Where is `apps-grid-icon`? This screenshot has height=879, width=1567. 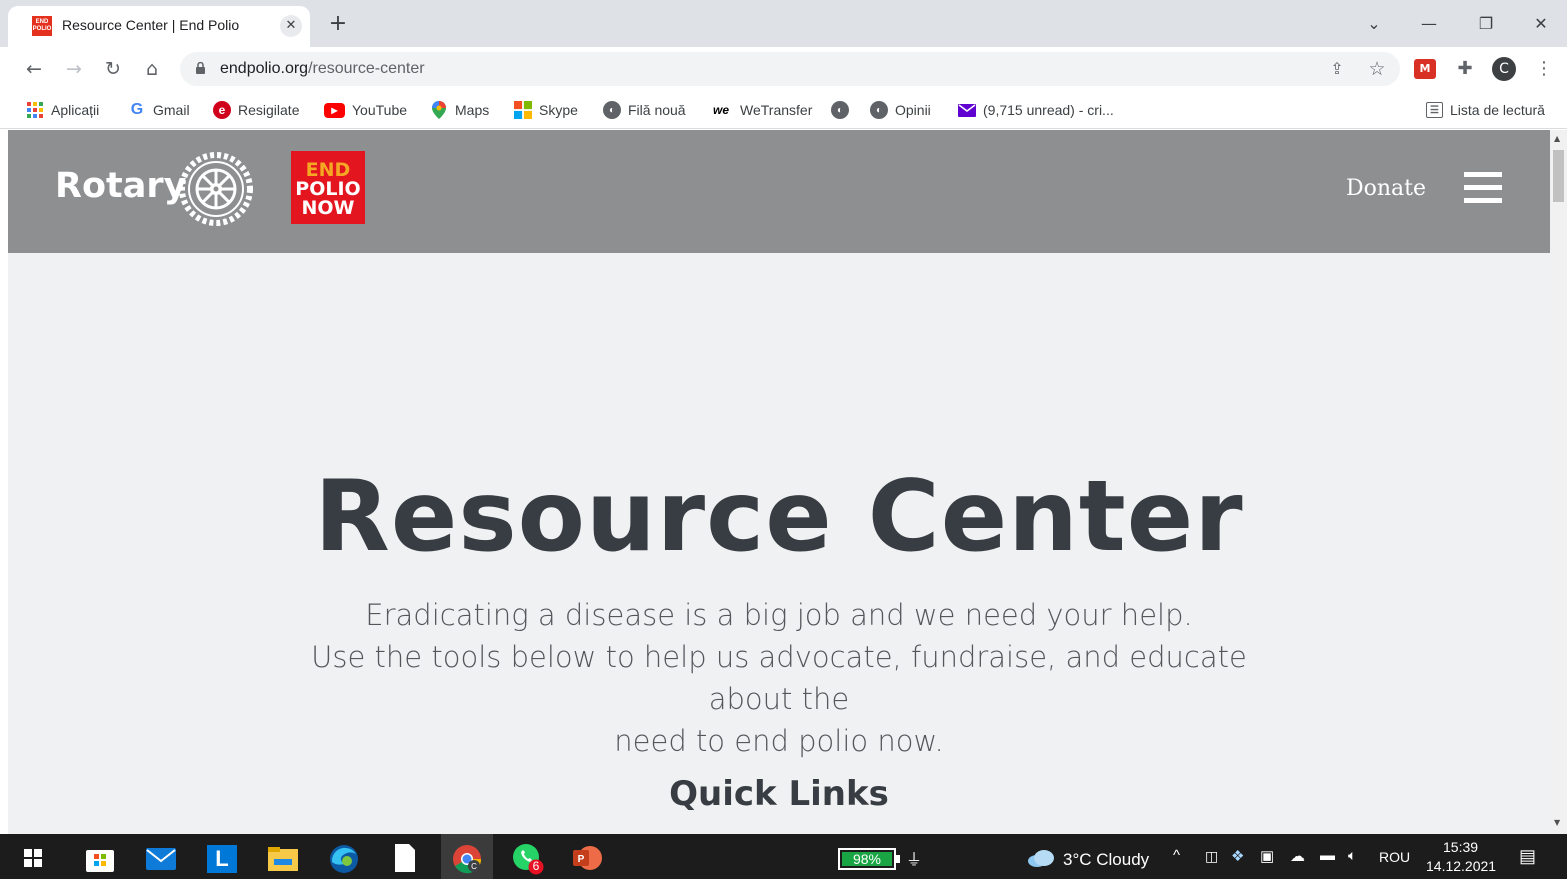 apps-grid-icon is located at coordinates (35, 110).